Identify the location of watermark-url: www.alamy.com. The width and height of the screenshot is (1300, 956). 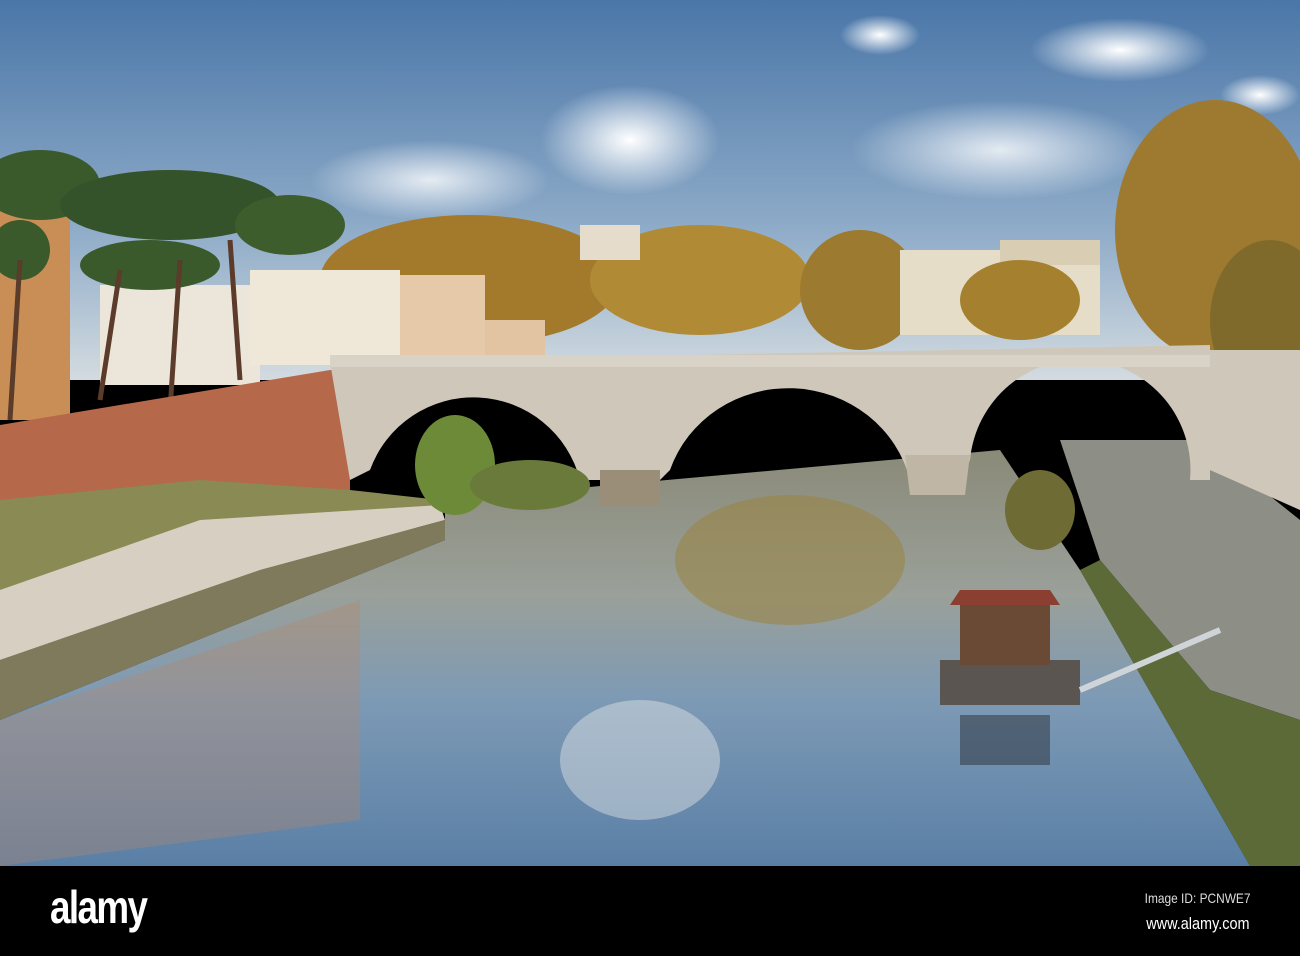
(1198, 923).